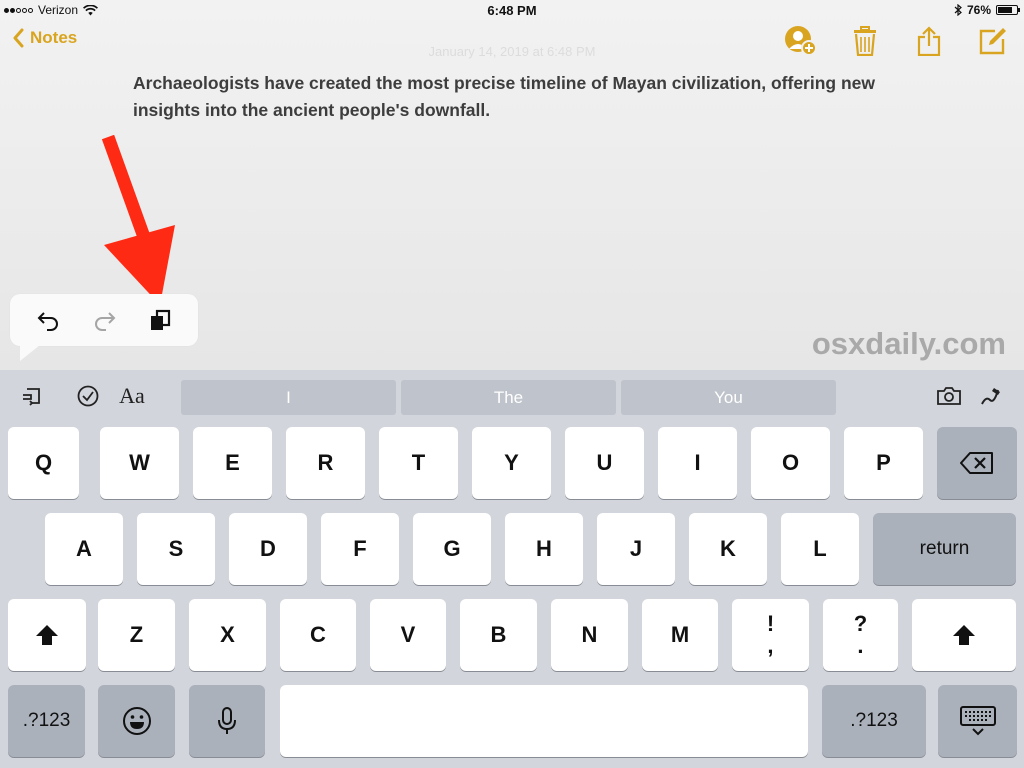 The height and width of the screenshot is (768, 1024). Describe the element at coordinates (944, 549) in the screenshot. I see `return-key: return` at that location.